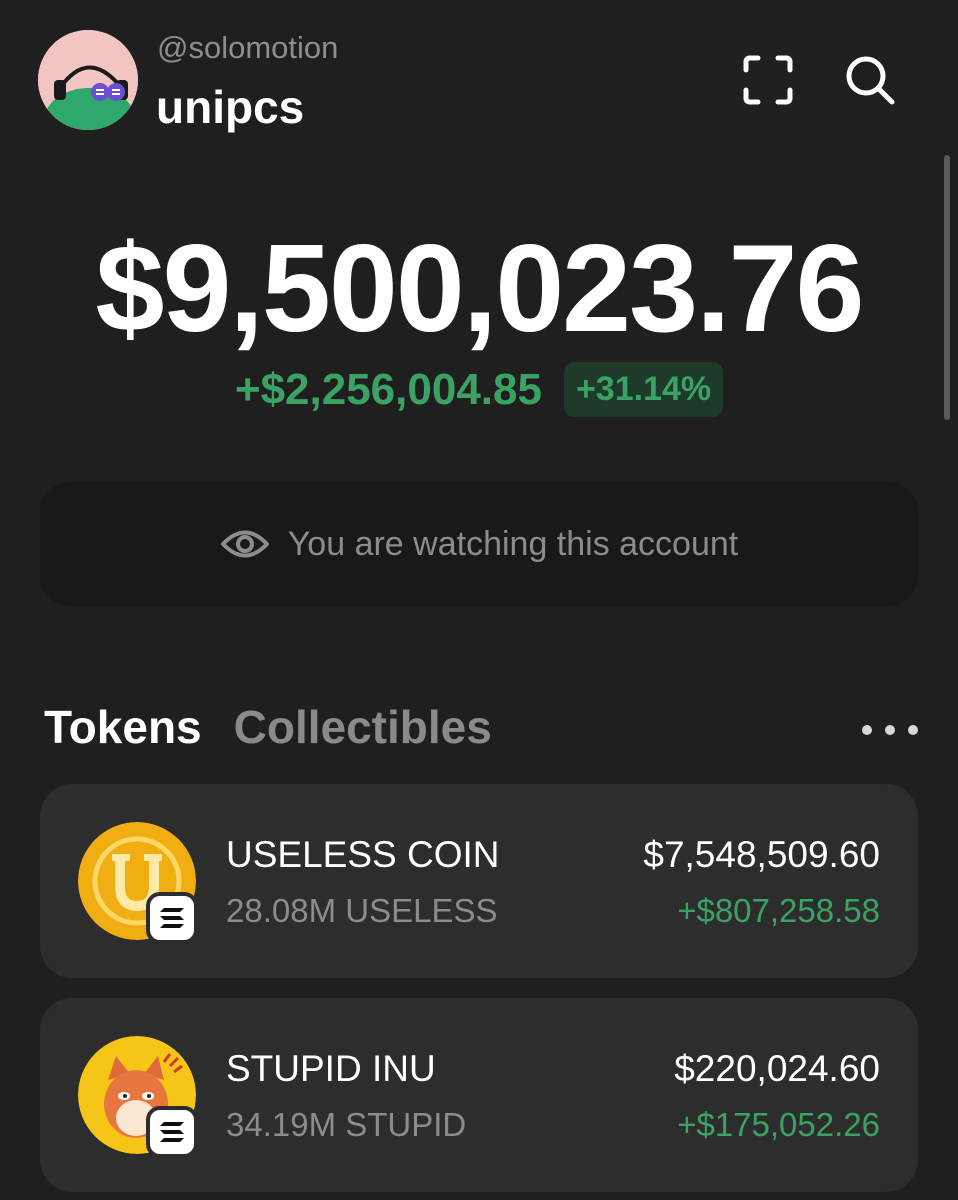  I want to click on token-name: STUPID INU, so click(331, 1068).